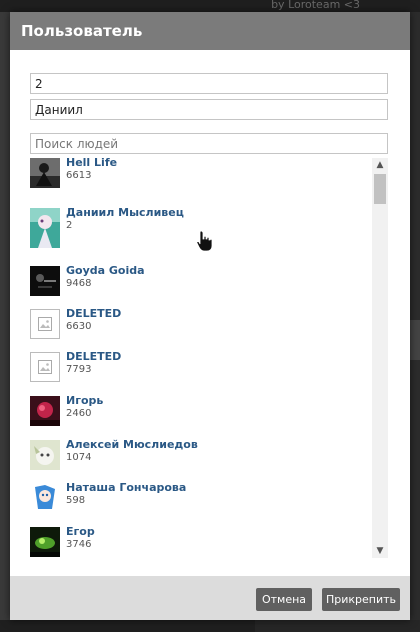 This screenshot has width=420, height=632. Describe the element at coordinates (380, 551) in the screenshot. I see `scroll-down-arrow-icon: ▼` at that location.